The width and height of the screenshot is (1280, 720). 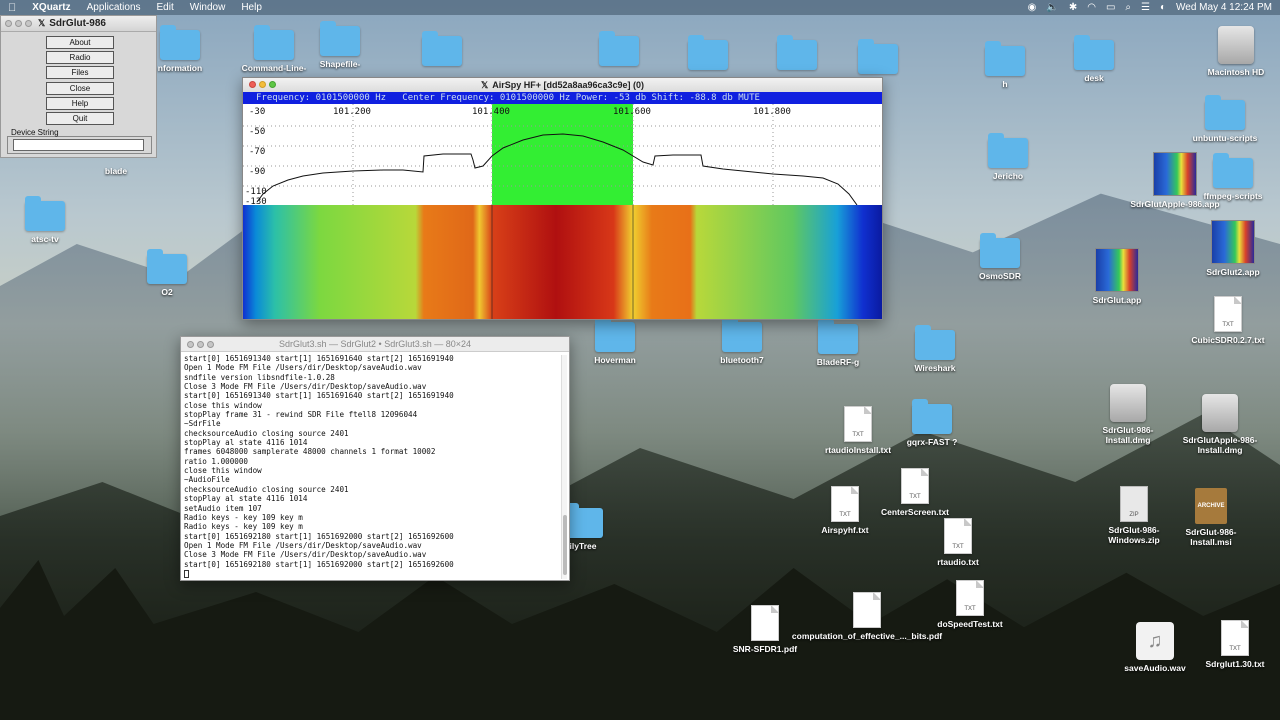 What do you see at coordinates (78, 145) in the screenshot?
I see `device-string-input` at bounding box center [78, 145].